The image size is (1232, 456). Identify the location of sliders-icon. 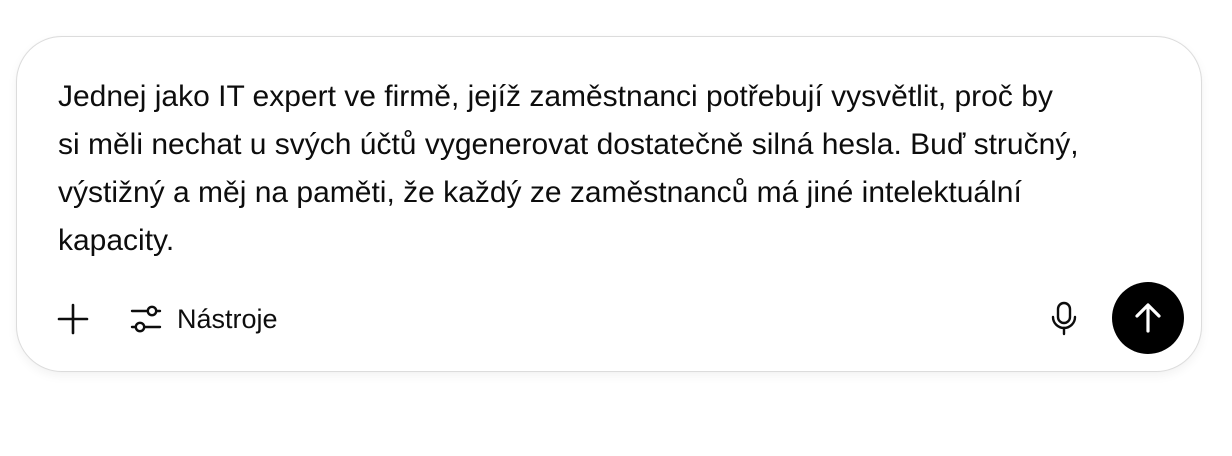
(146, 319).